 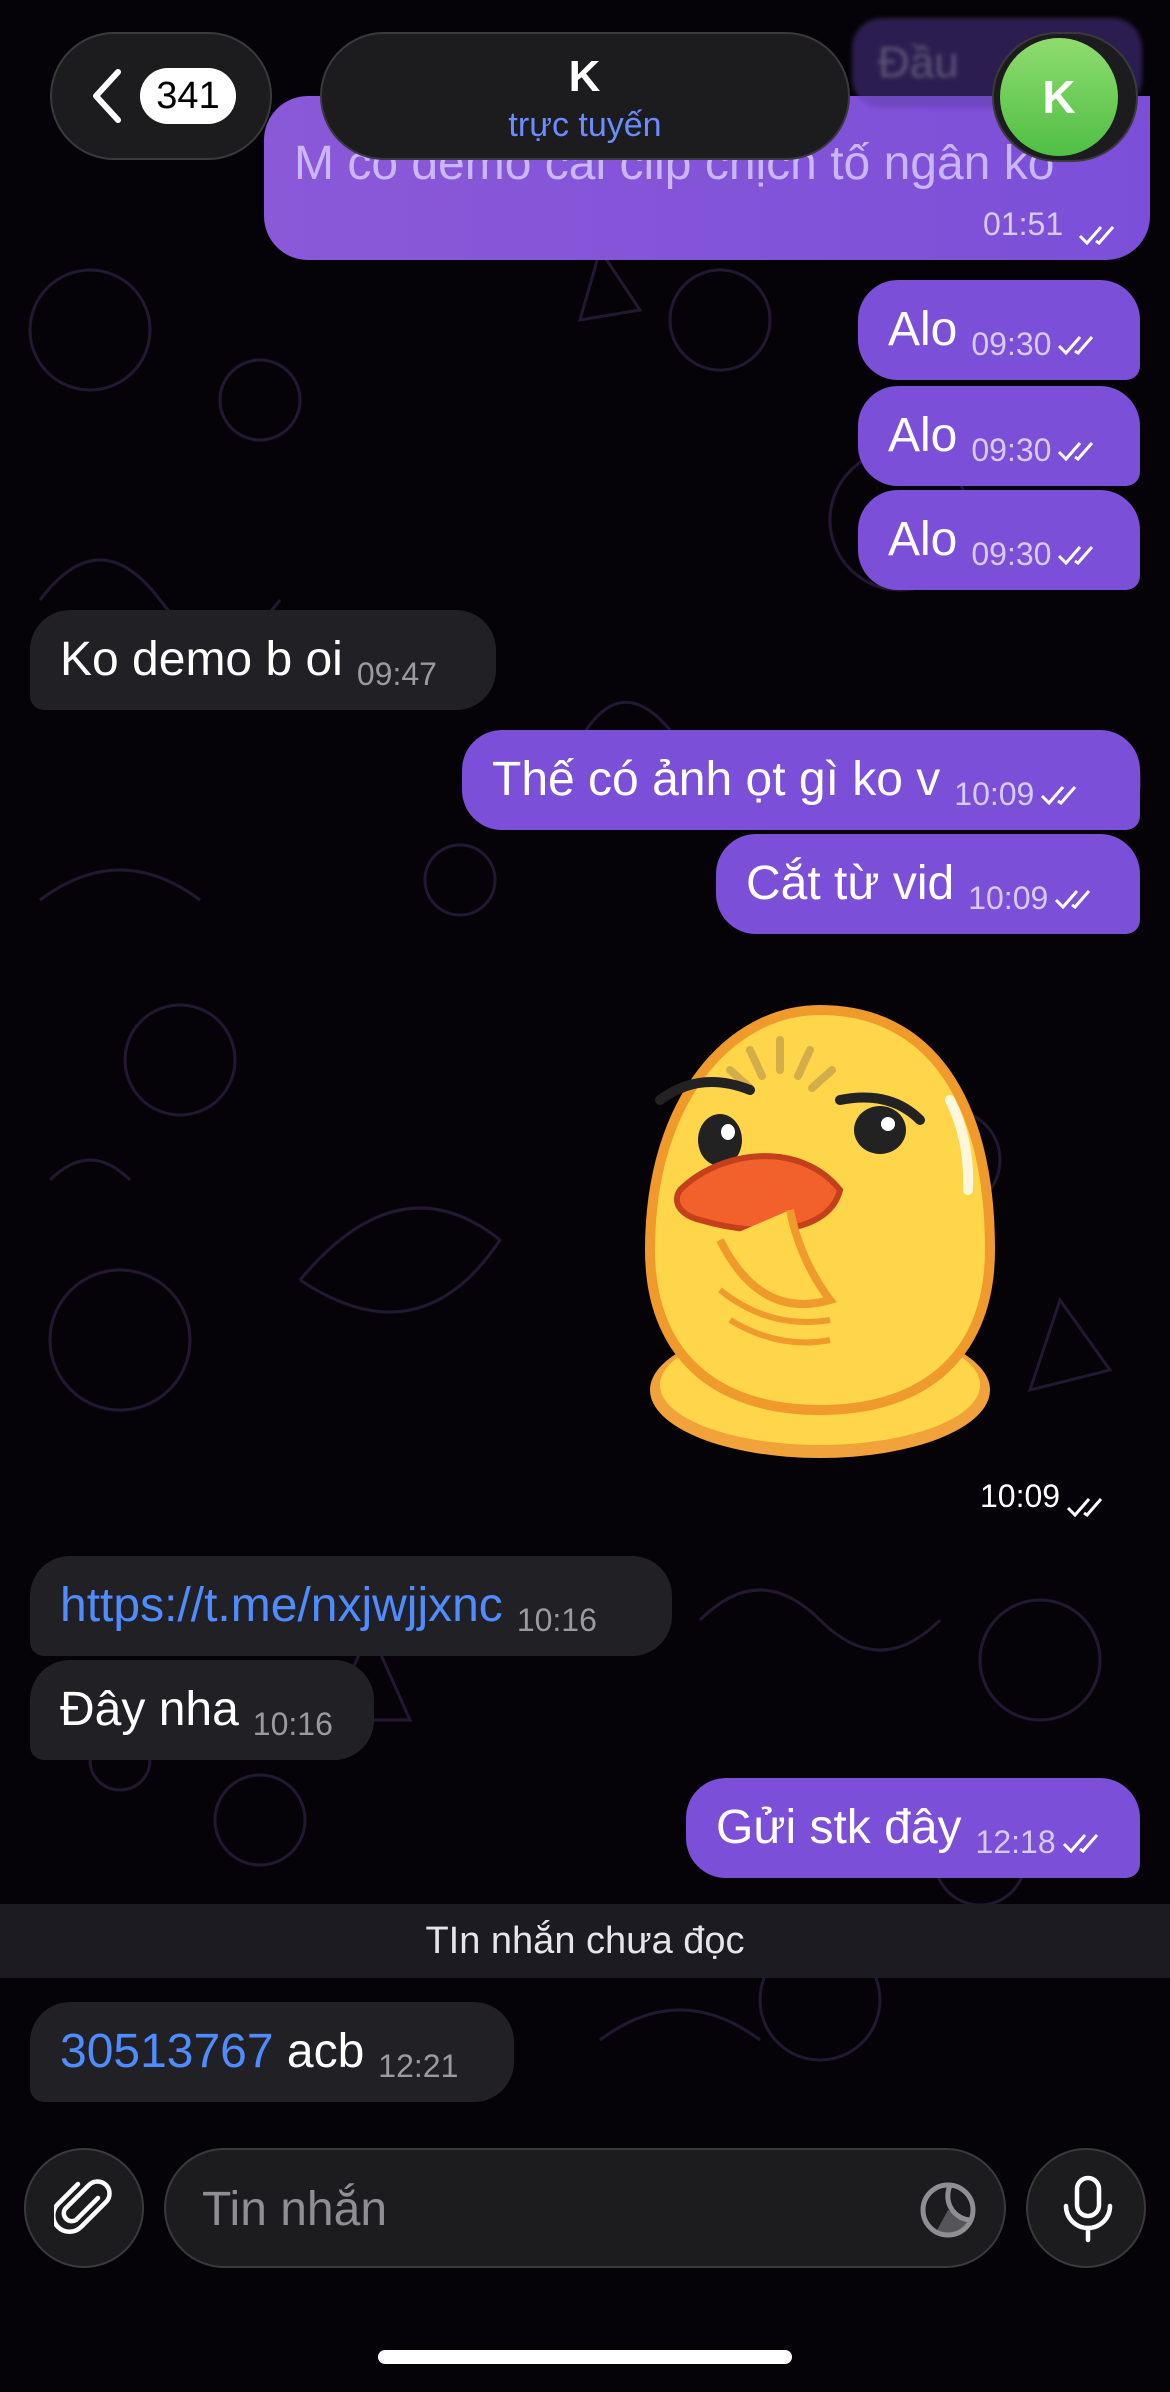 I want to click on unread-divider: TIn nhắn chưa đọc, so click(x=585, y=1941).